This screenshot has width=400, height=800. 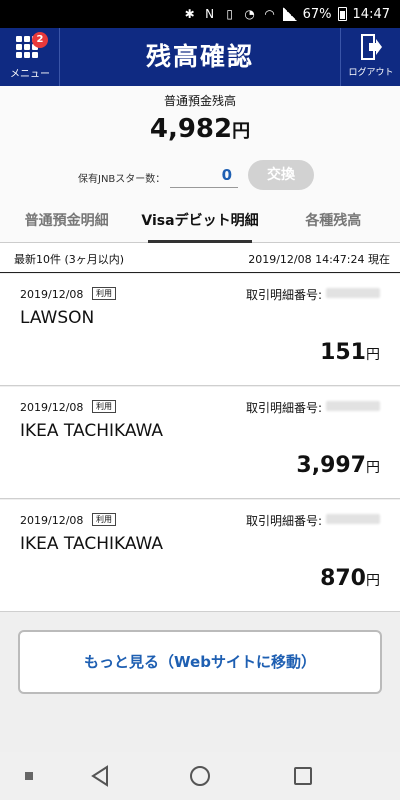 I want to click on signal-icon, so click(x=289, y=14).